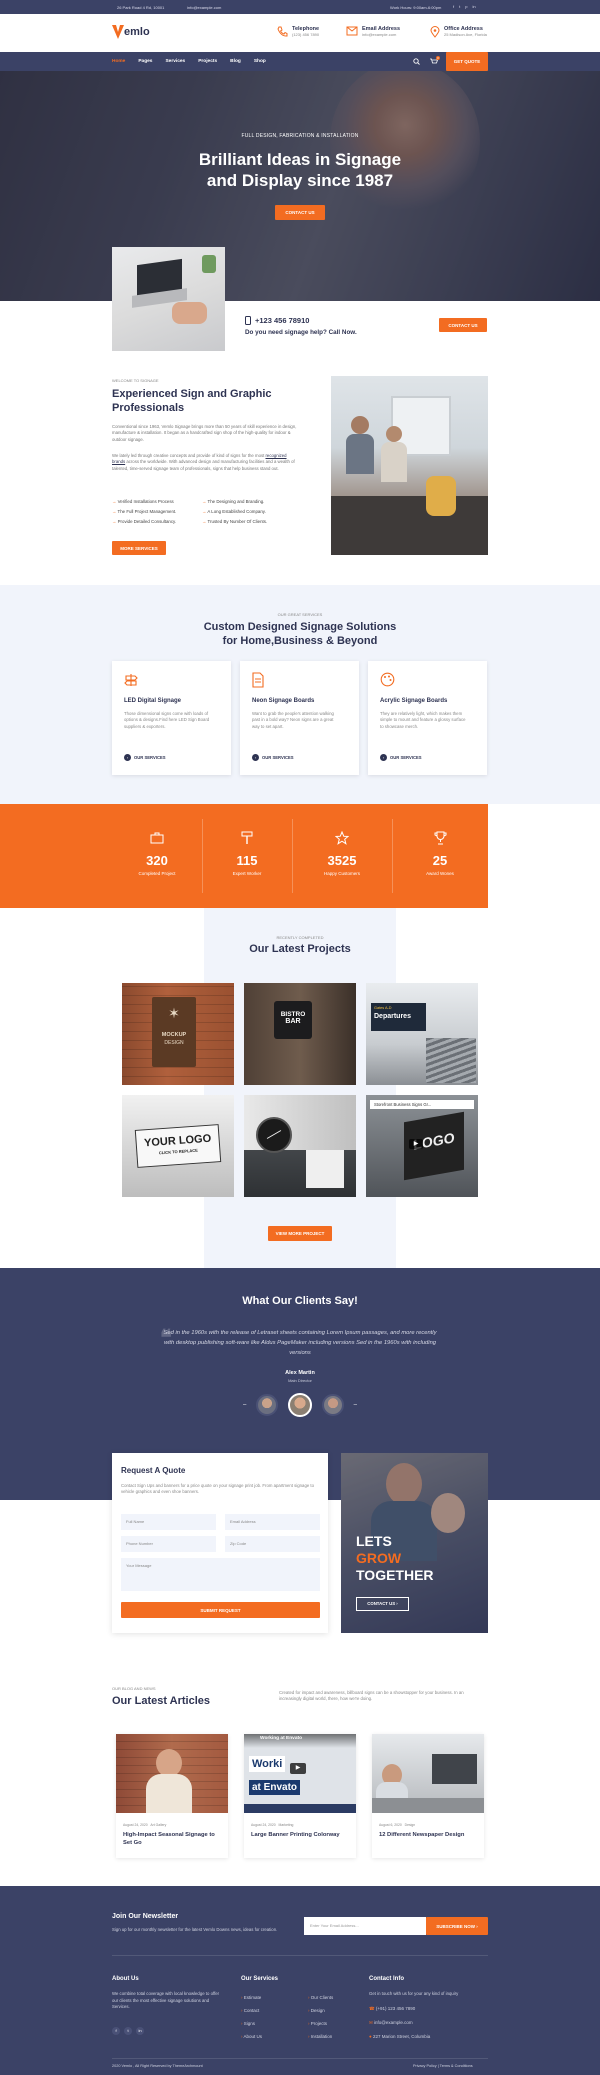  I want to click on project-tile-mockup: ✶ MOCKUP DESIGN, so click(178, 1034).